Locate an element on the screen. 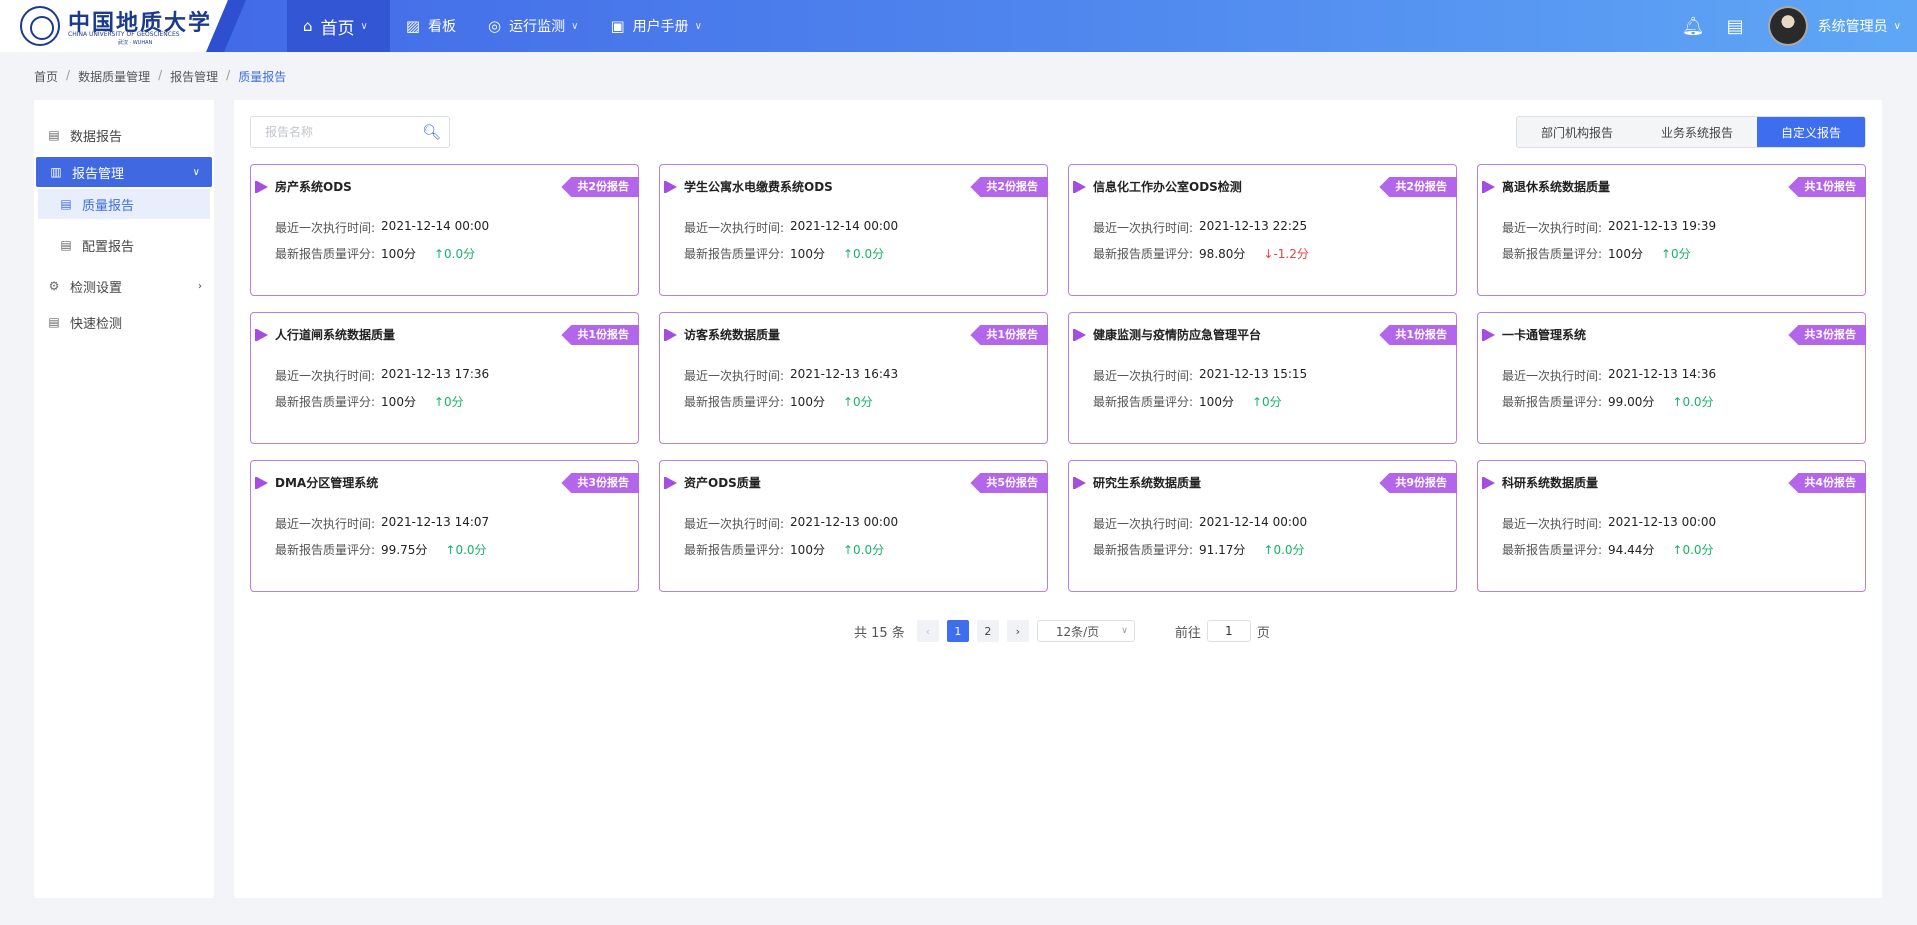 This screenshot has width=1917, height=925. nav-dashboard: ▨ 看板 is located at coordinates (431, 26).